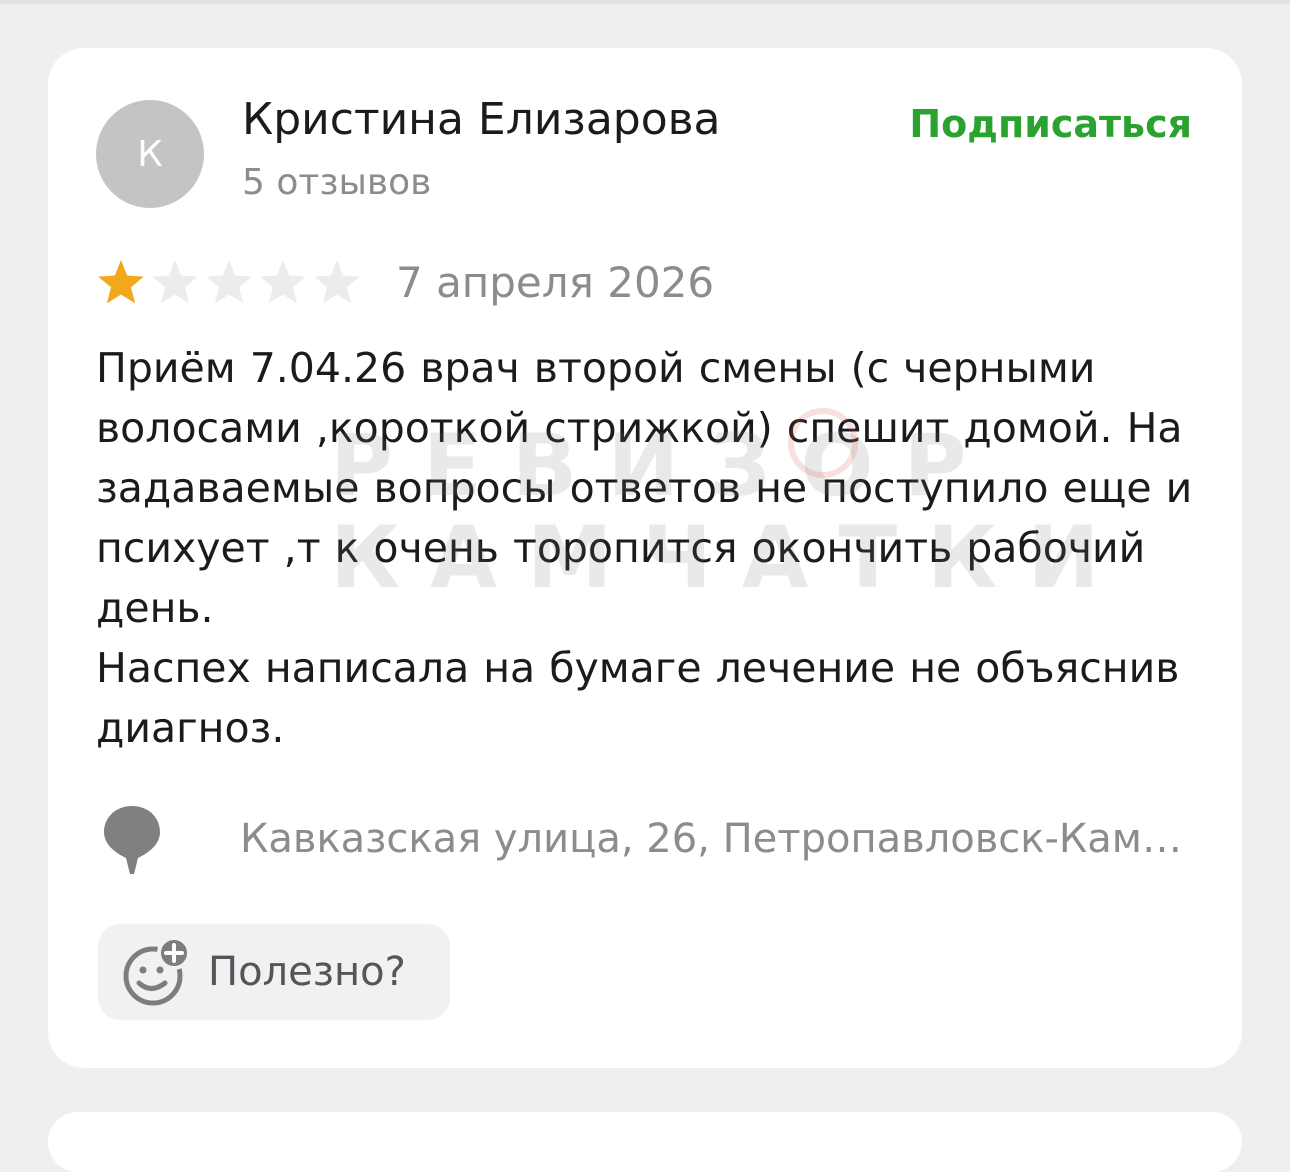  What do you see at coordinates (132, 840) in the screenshot?
I see `map-pin-icon` at bounding box center [132, 840].